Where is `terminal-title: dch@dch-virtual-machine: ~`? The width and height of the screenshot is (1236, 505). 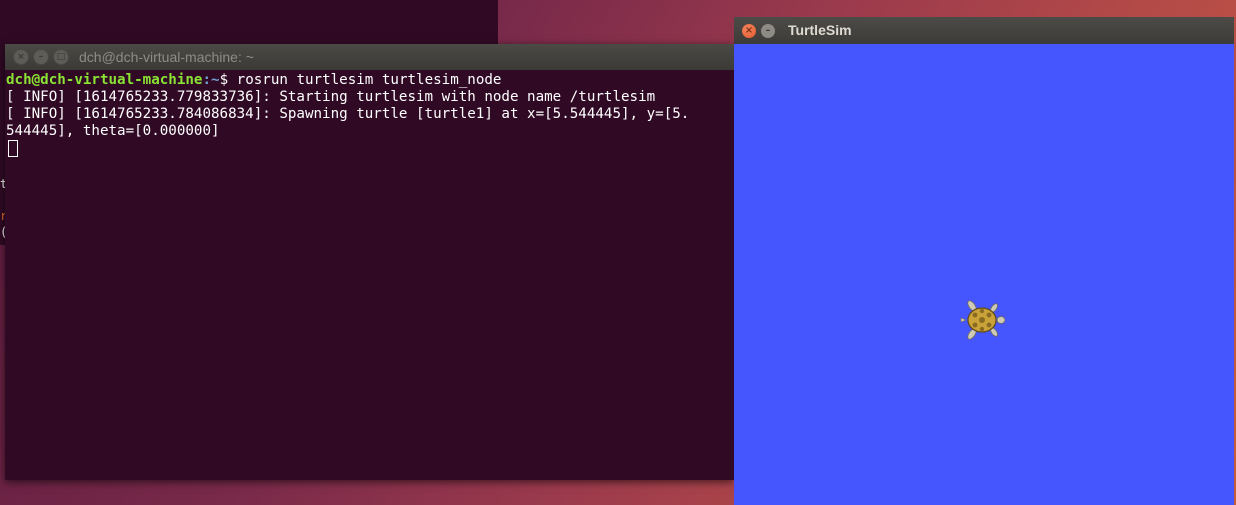 terminal-title: dch@dch-virtual-machine: ~ is located at coordinates (166, 57).